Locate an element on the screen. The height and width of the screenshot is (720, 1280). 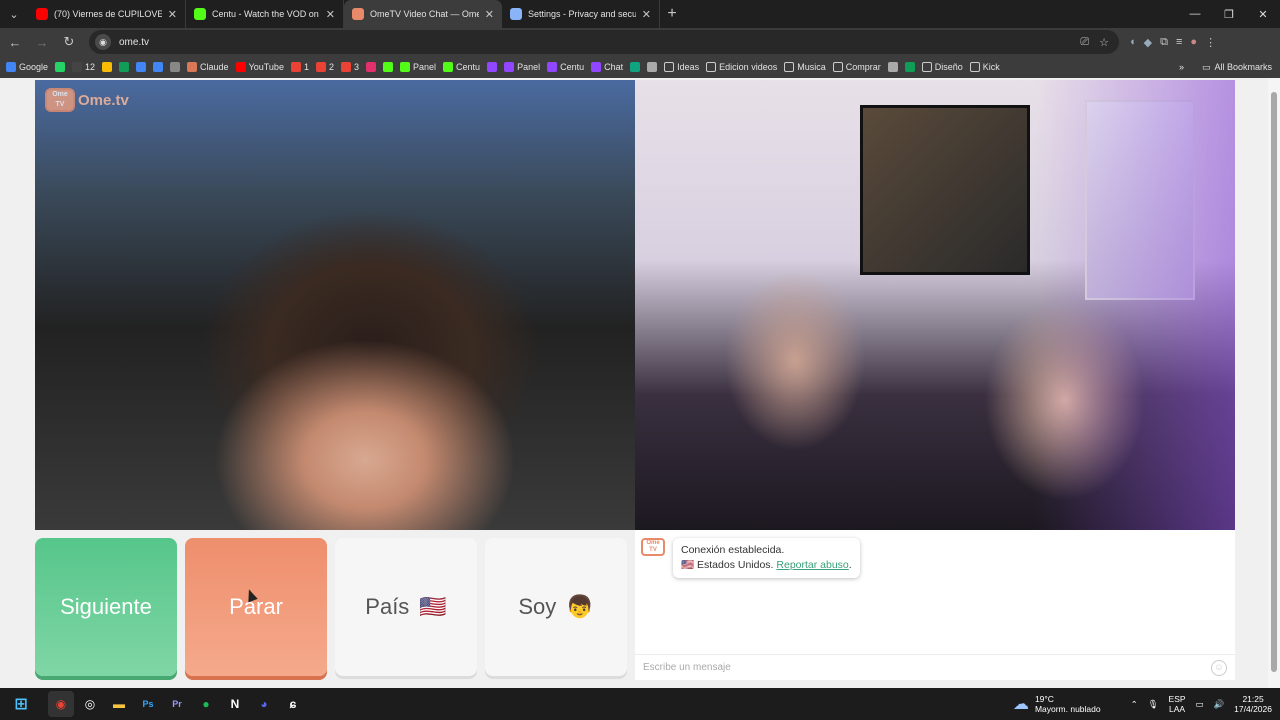
bookmark-item: Ideas is located at coordinates (681, 67).